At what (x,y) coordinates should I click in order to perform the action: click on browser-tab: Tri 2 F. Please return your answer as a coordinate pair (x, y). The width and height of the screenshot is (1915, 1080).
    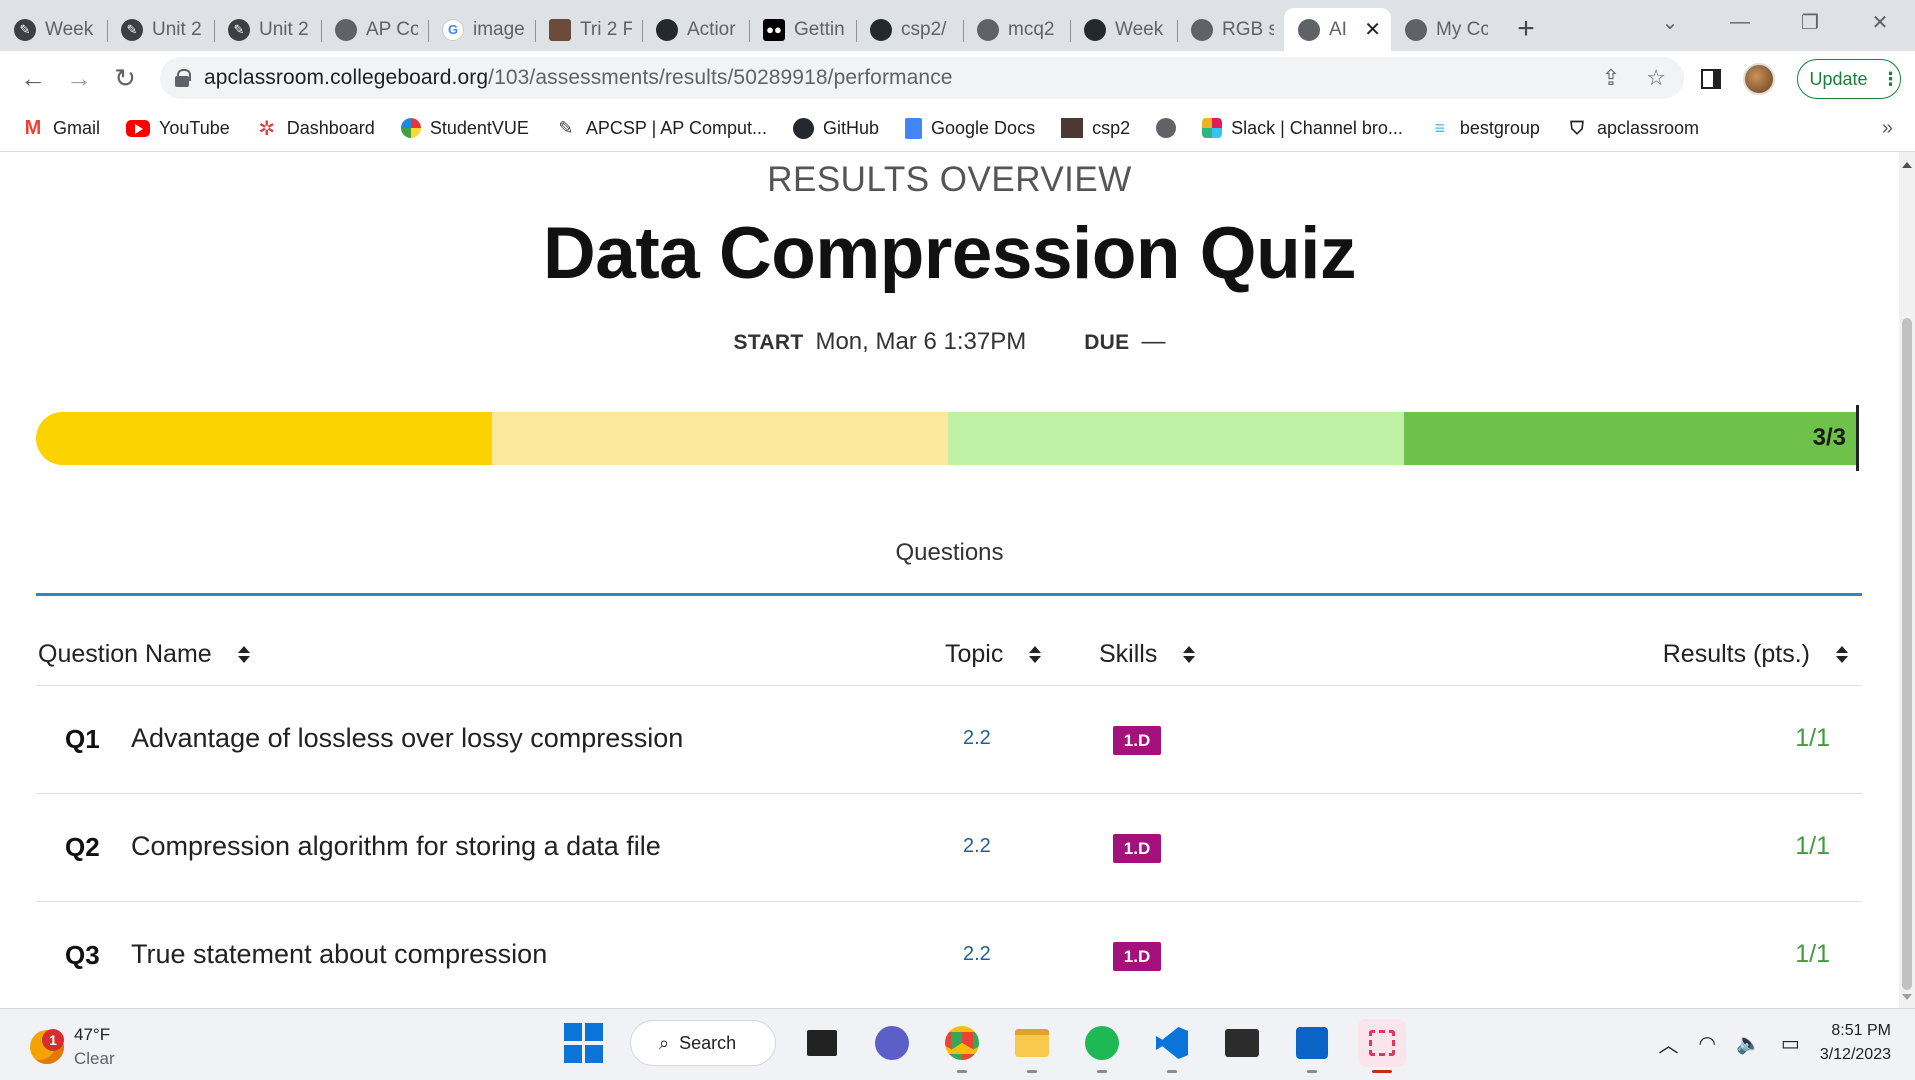
    Looking at the image, I should click on (588, 29).